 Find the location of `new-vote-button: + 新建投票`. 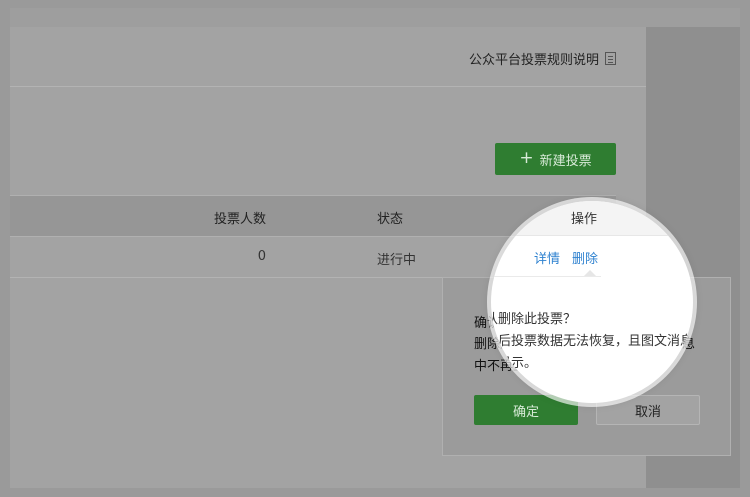

new-vote-button: + 新建投票 is located at coordinates (555, 159).